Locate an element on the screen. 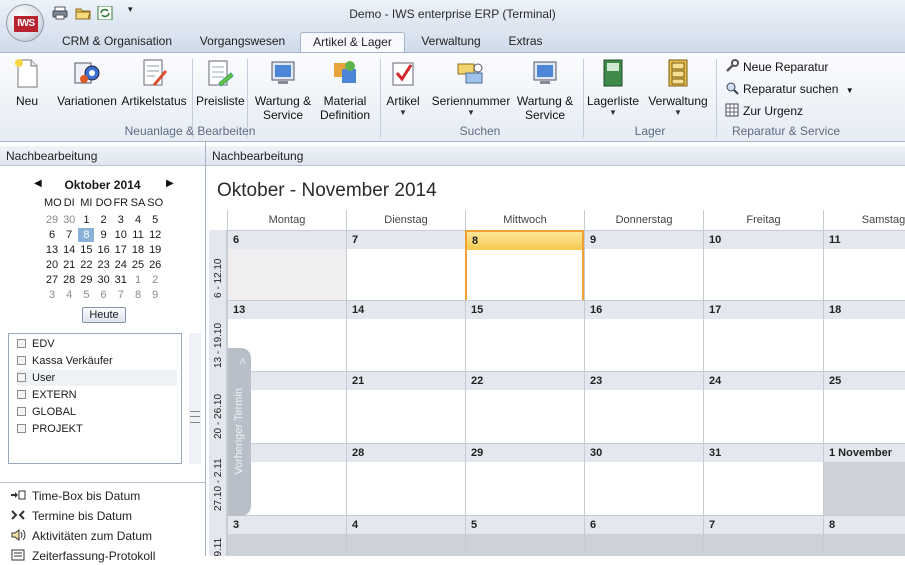 The height and width of the screenshot is (565, 905). article-search-button: Artikel ▼ is located at coordinates (403, 87).